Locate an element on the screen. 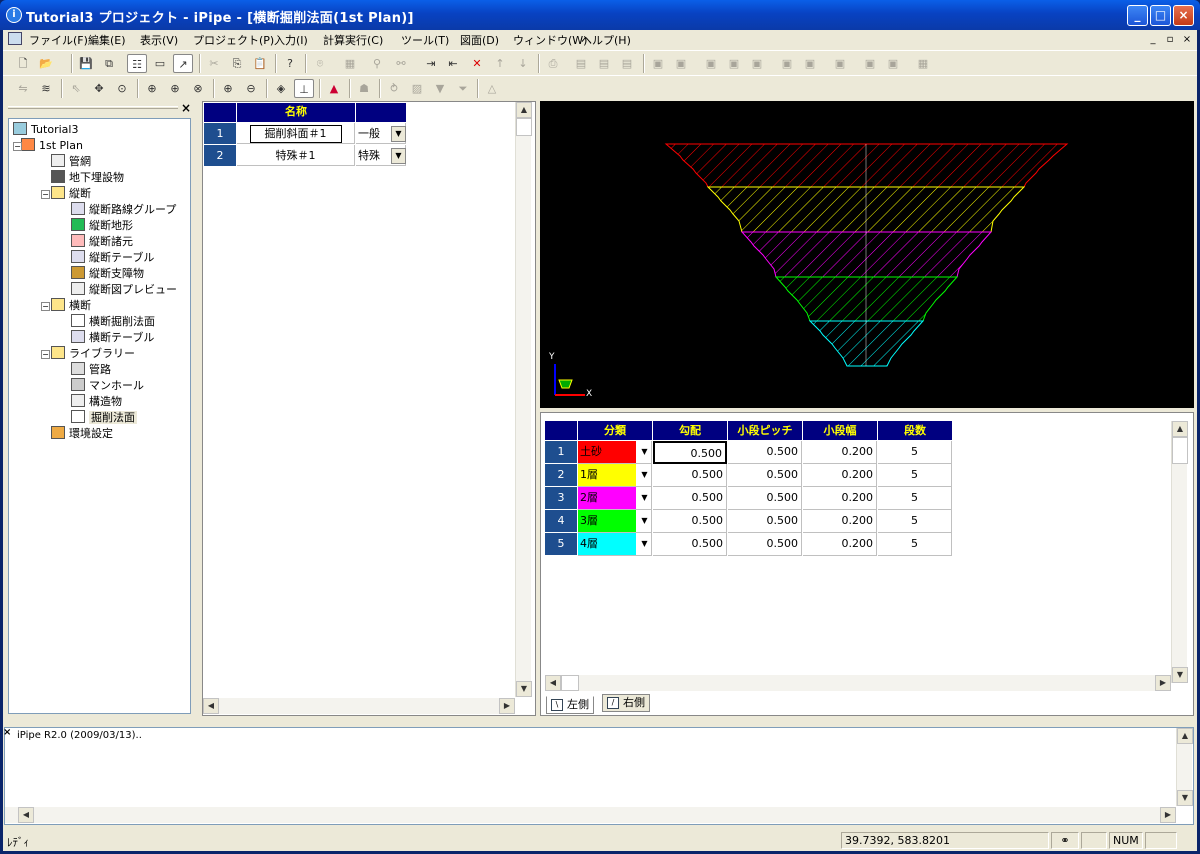  tree-node: 縦断テーブル is located at coordinates (112, 258).